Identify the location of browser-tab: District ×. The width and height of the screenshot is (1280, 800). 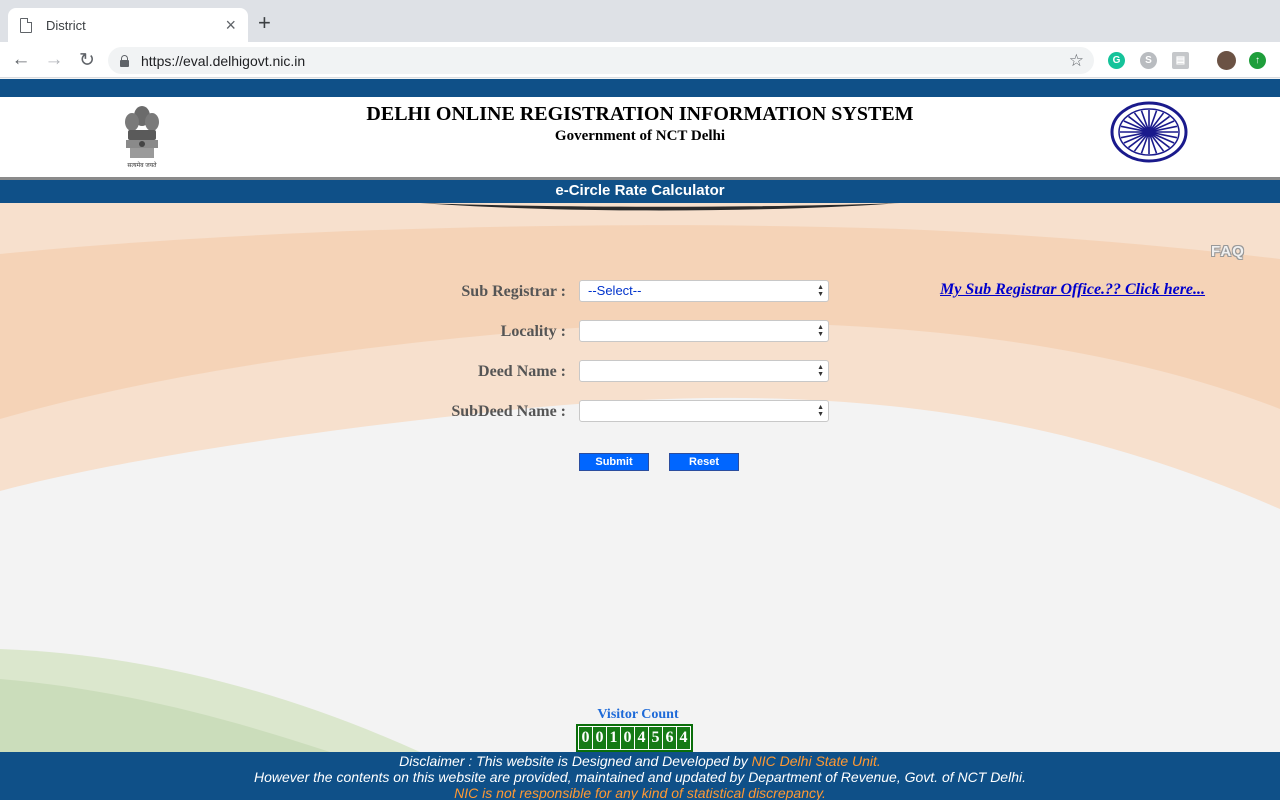
(128, 25).